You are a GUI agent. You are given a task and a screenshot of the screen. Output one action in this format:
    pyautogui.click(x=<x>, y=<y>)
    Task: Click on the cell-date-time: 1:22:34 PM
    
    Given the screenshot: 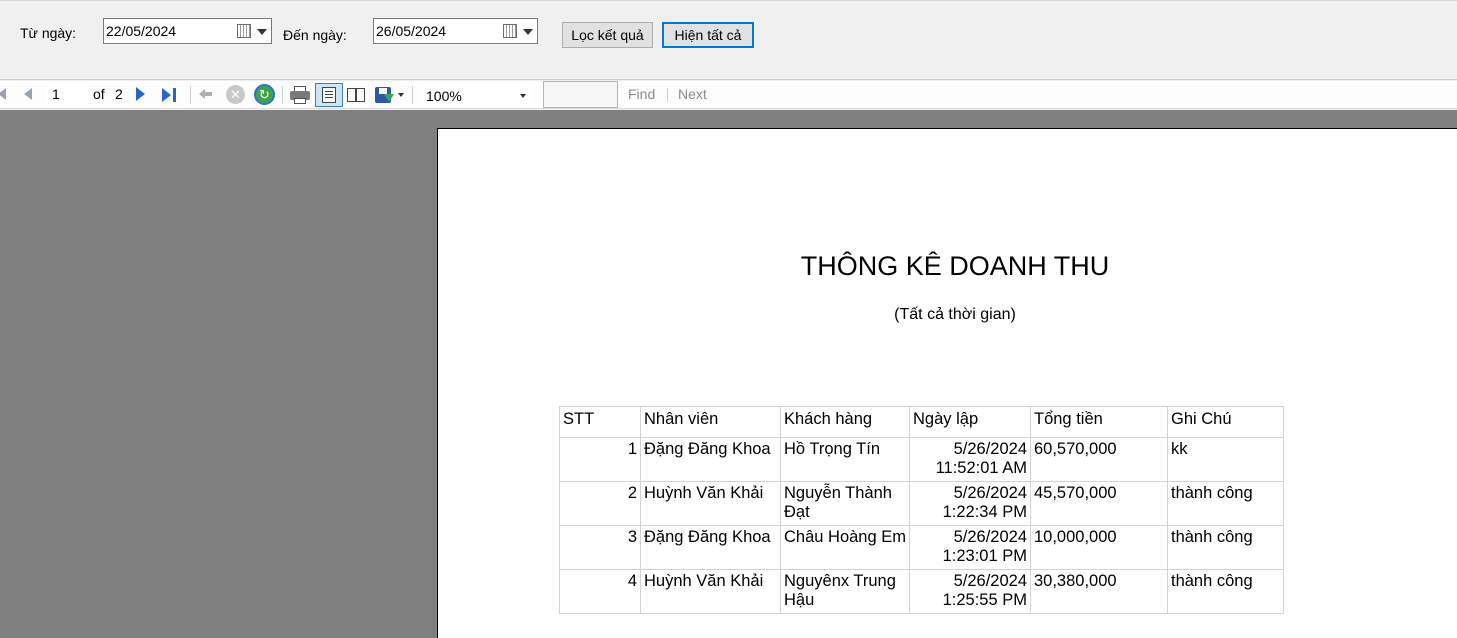 What is the action you would take?
    pyautogui.click(x=984, y=512)
    